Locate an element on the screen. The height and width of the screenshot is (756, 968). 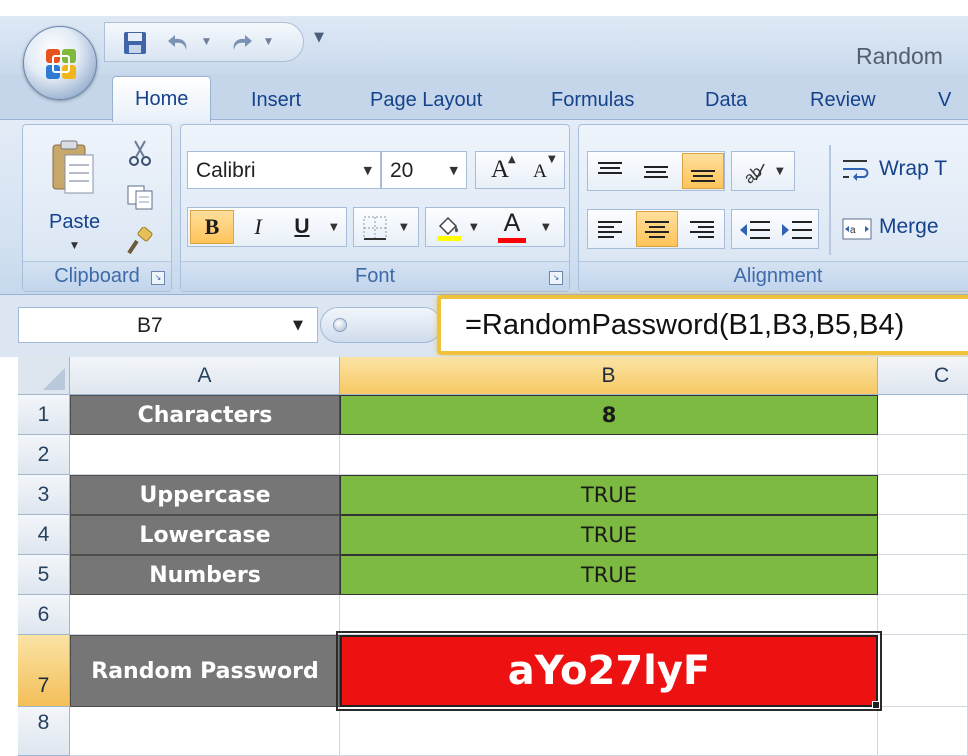
cell-a7: Random Password is located at coordinates (205, 671).